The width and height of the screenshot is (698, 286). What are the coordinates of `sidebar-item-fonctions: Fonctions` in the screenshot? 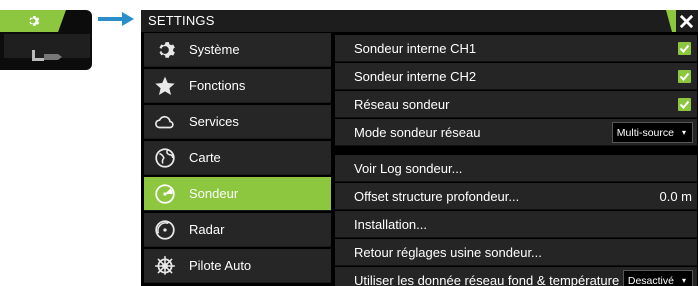 It's located at (237, 86).